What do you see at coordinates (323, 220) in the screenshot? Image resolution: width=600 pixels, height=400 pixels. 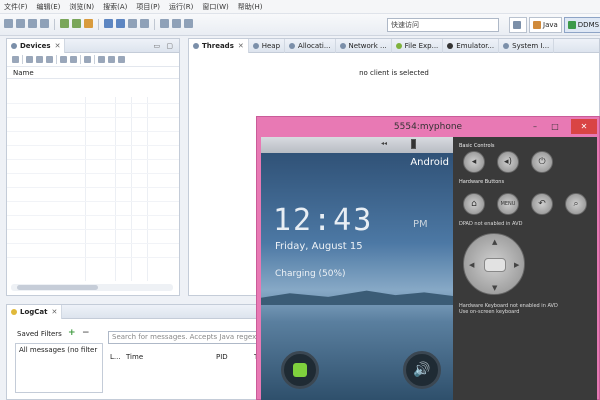 I see `lockscreen-clock: 12:43` at bounding box center [323, 220].